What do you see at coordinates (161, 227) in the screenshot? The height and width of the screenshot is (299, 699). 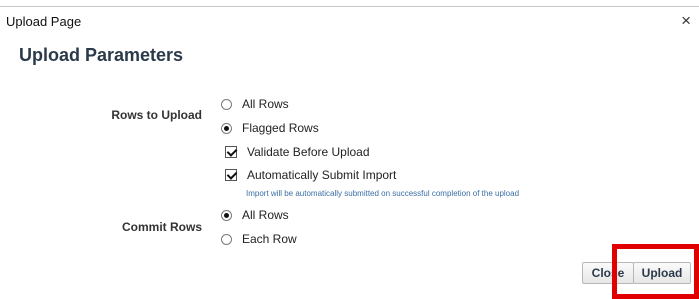 I see `commit-rows-label: Commit Rows` at bounding box center [161, 227].